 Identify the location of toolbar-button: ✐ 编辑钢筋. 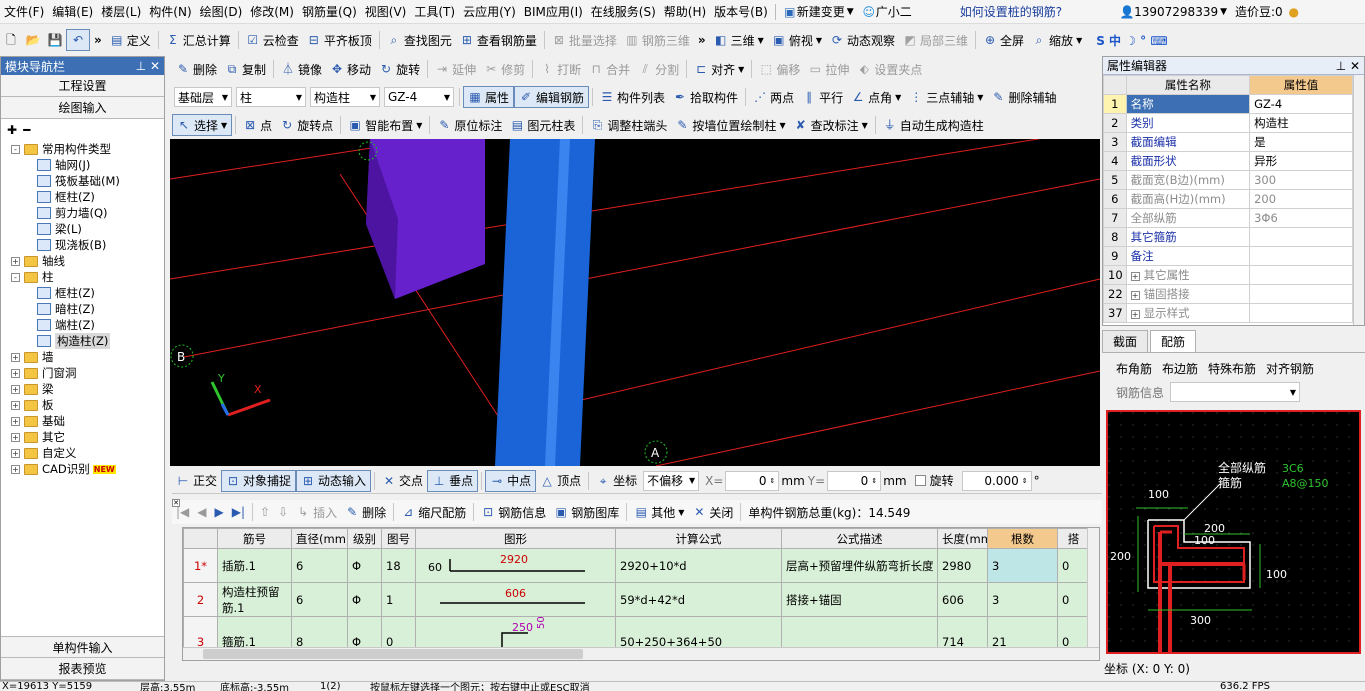
(552, 97).